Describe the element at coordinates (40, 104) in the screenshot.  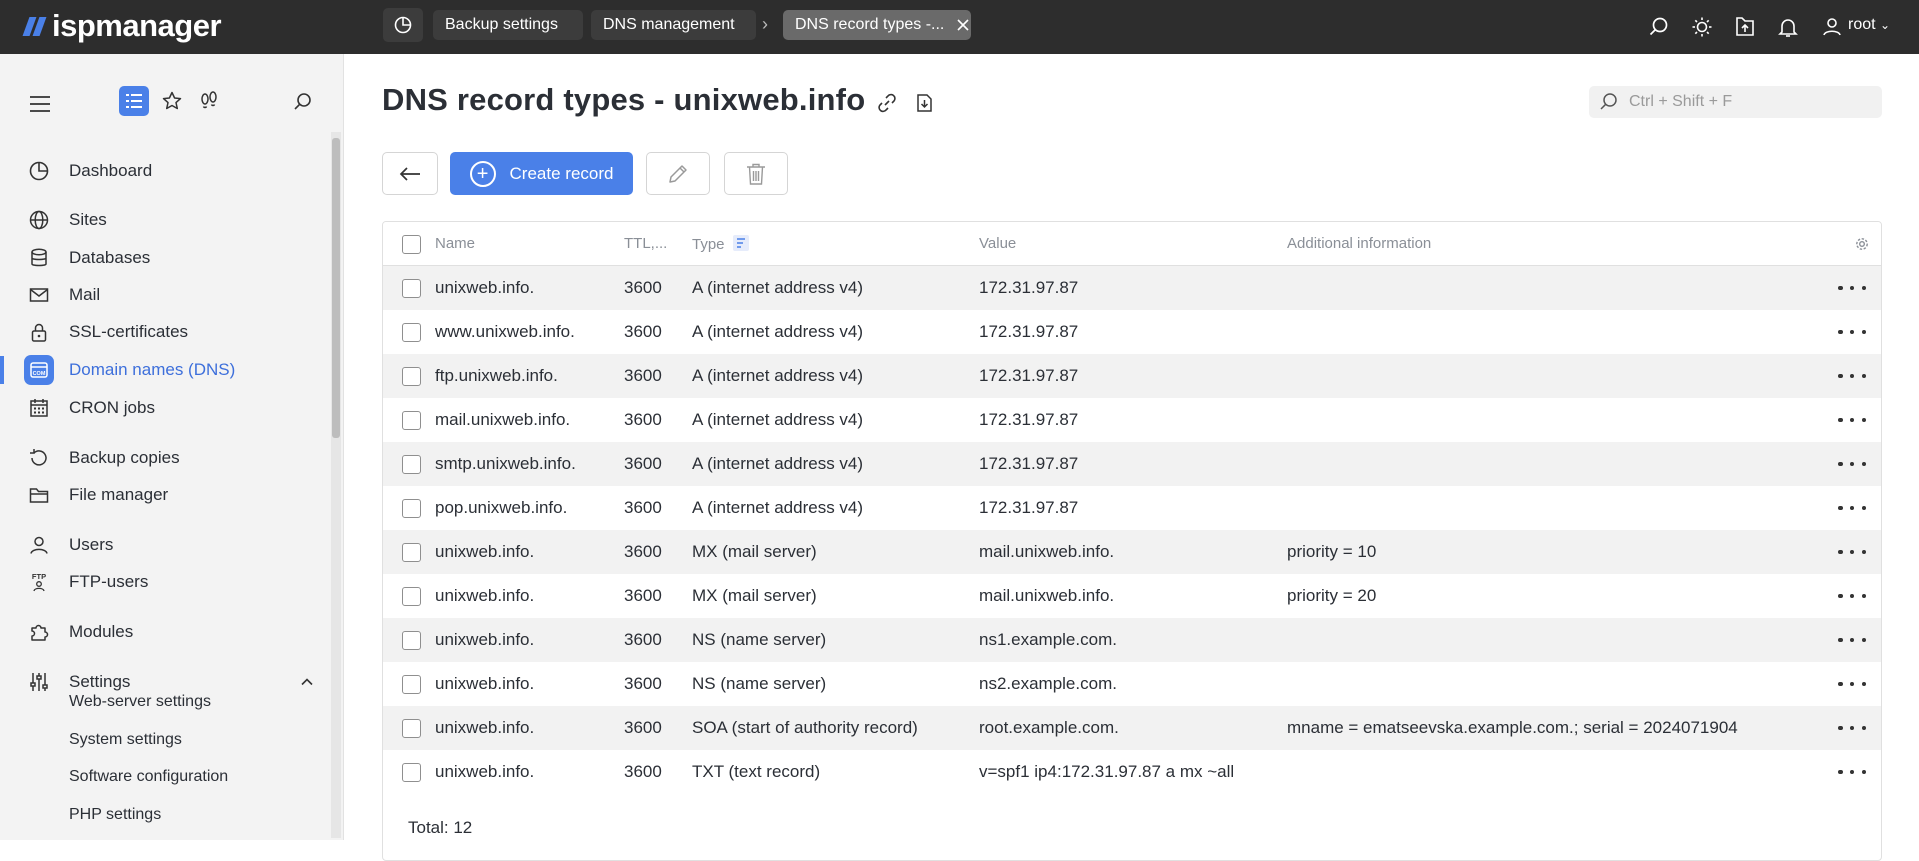
I see `hamburger-menu-icon` at that location.